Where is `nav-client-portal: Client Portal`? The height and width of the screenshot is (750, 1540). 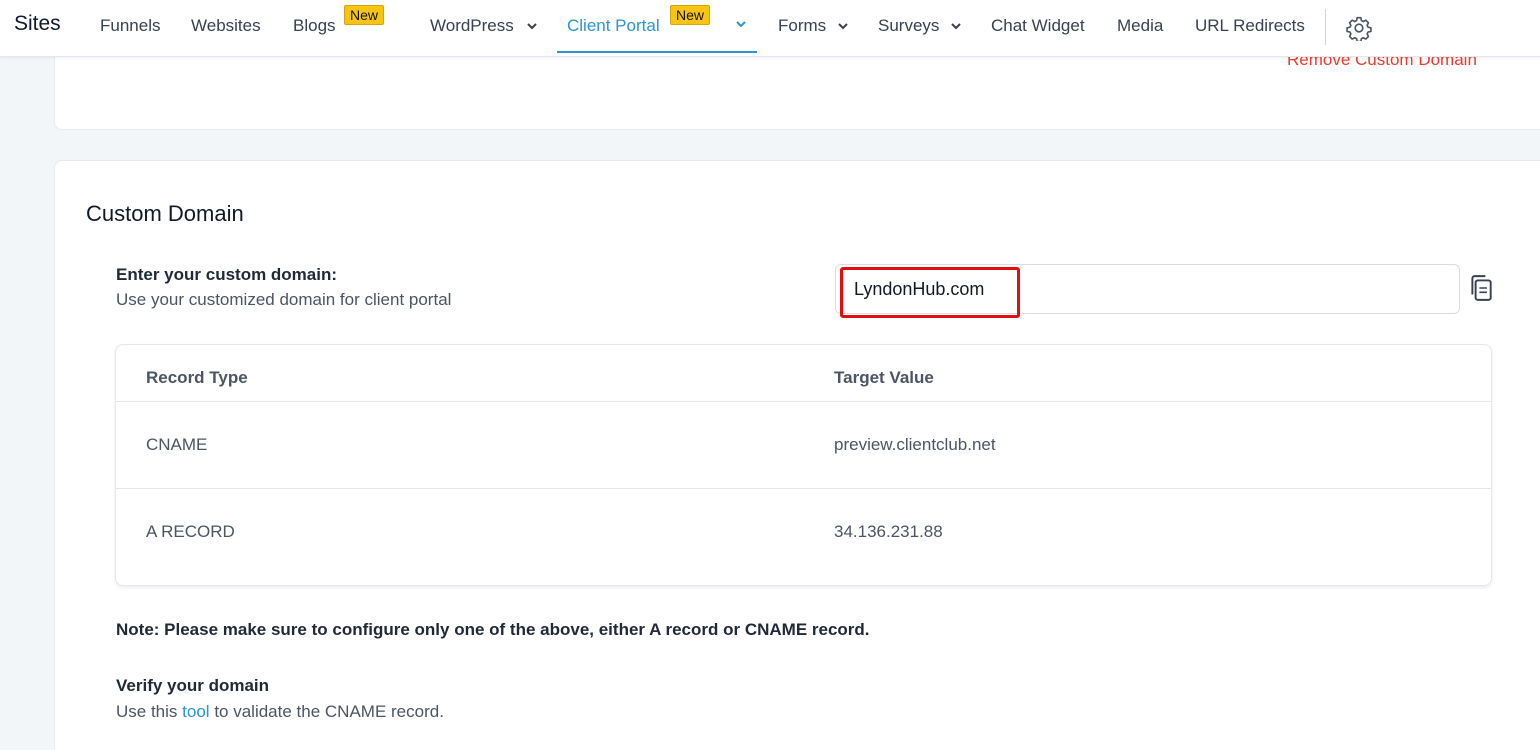
nav-client-portal: Client Portal is located at coordinates (613, 26).